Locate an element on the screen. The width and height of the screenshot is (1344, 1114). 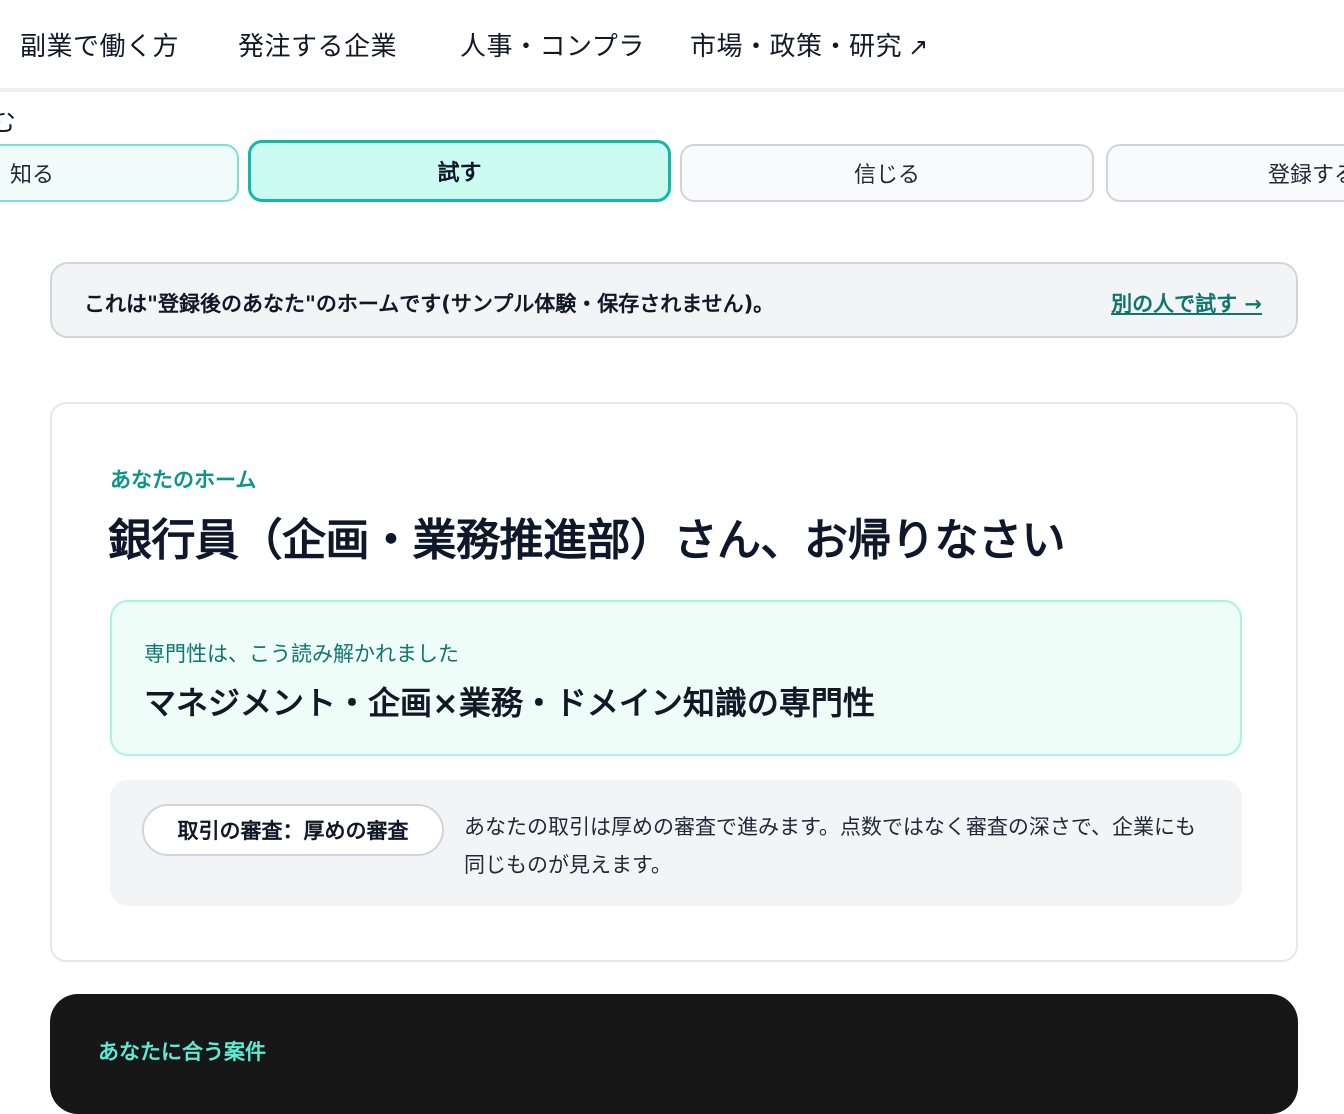
nav-item-companies: 発注する企業 is located at coordinates (317, 44).